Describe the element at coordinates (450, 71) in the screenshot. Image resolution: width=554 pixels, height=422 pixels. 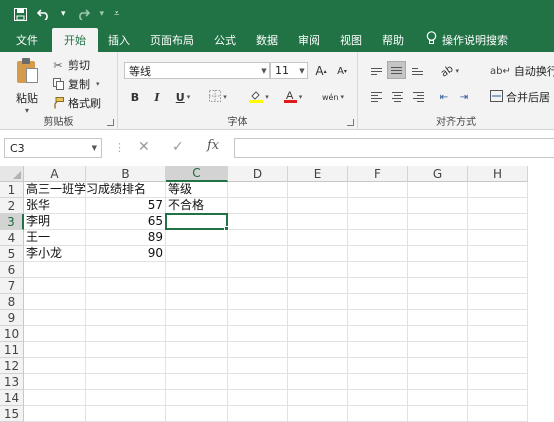
I see `orientation-button: ab ▾` at that location.